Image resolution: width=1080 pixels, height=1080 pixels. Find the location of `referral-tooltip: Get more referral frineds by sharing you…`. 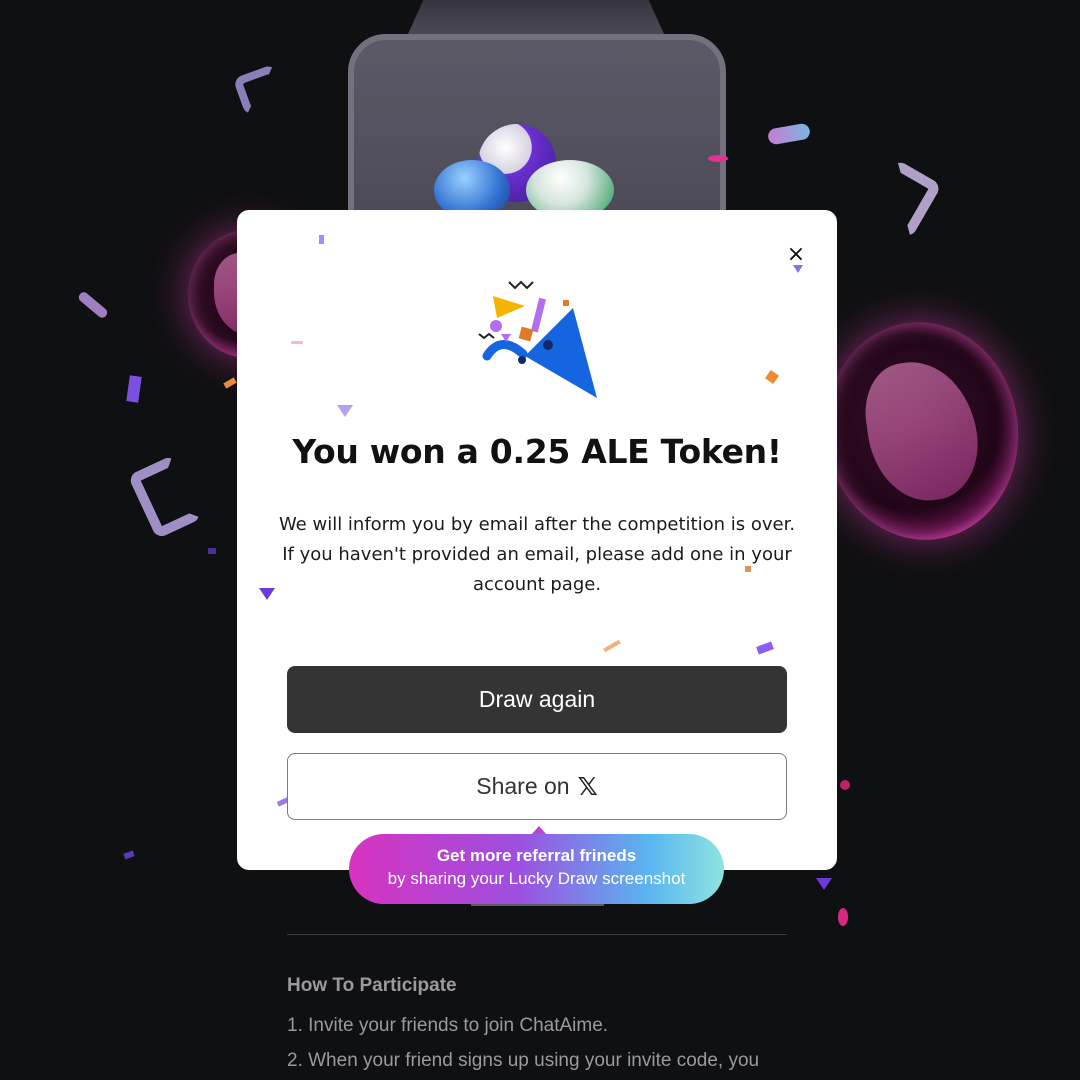

referral-tooltip: Get more referral frineds by sharing you… is located at coordinates (536, 869).